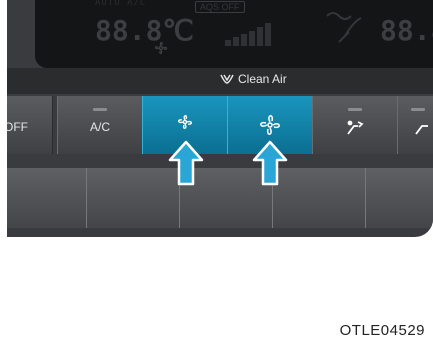 This screenshot has width=433, height=343. What do you see at coordinates (17, 127) in the screenshot?
I see `off-button-label: OFF` at bounding box center [17, 127].